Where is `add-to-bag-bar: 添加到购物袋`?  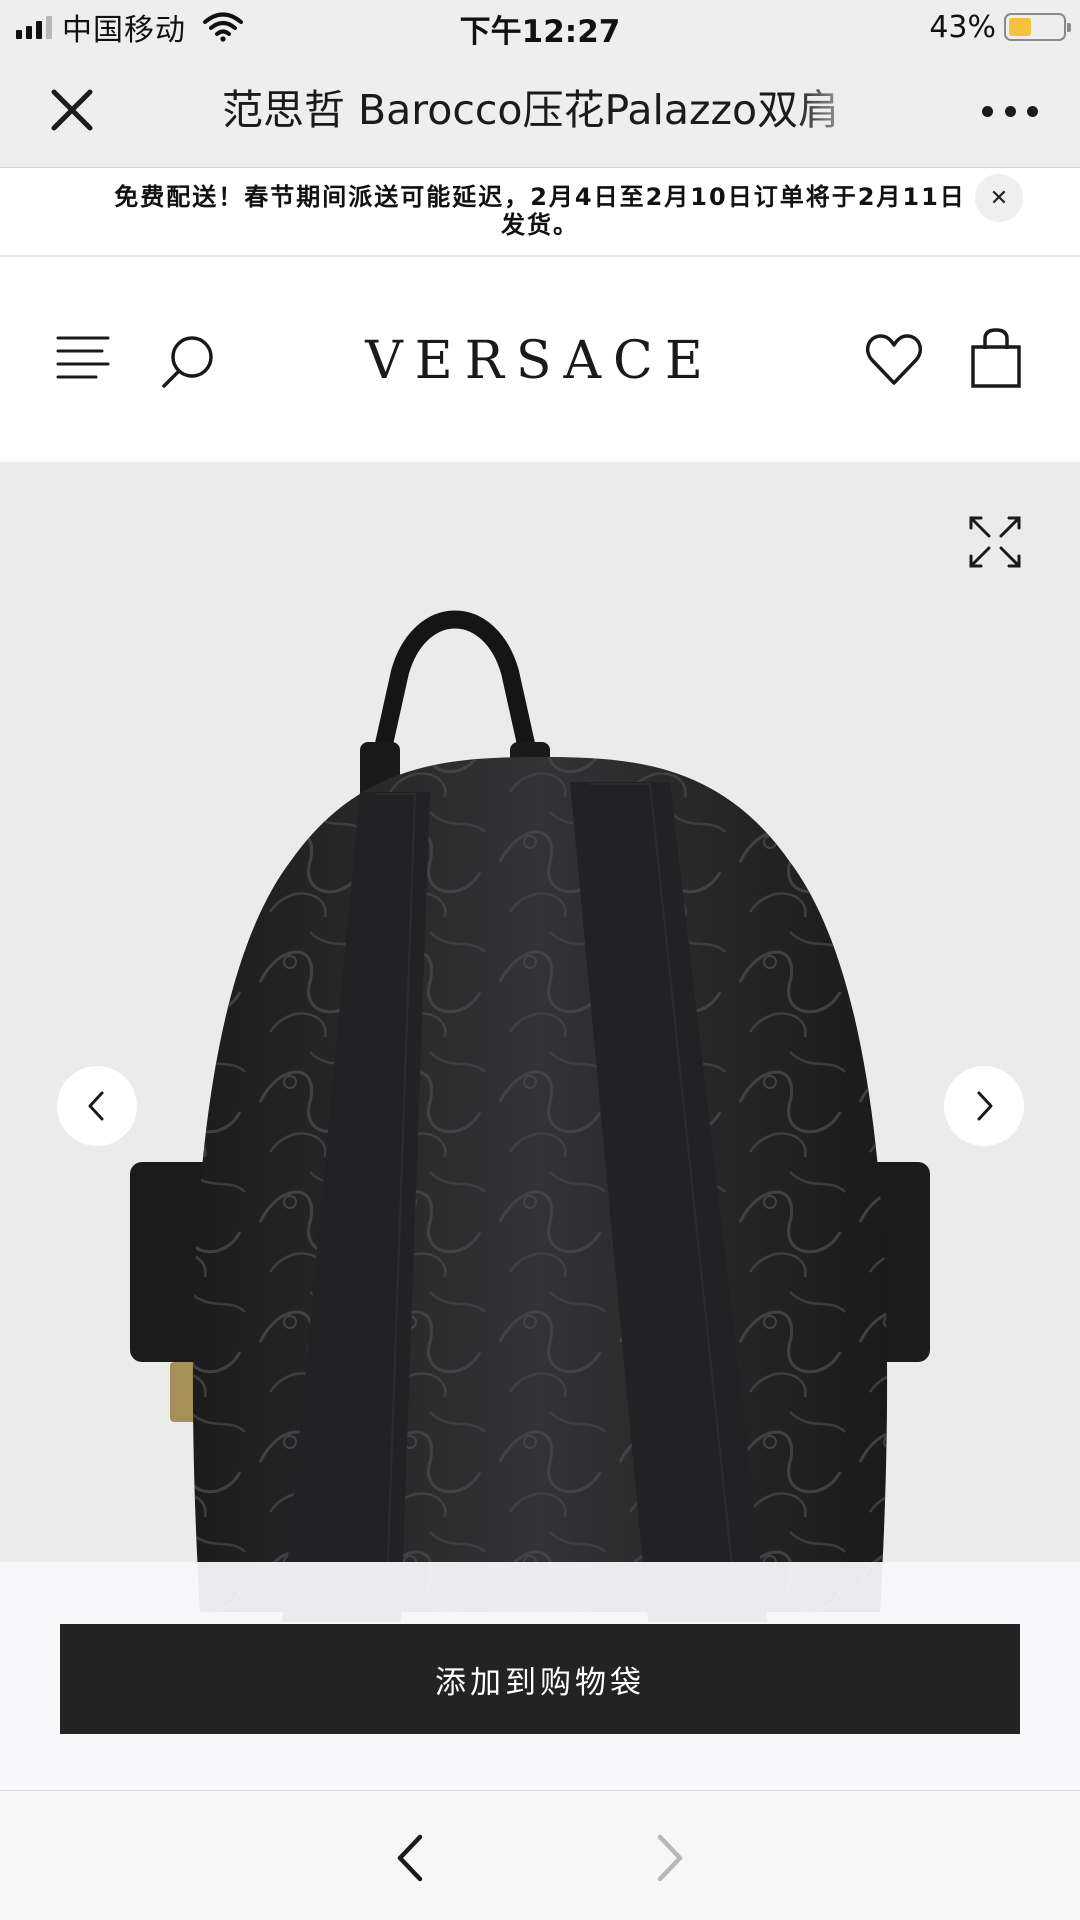
add-to-bag-bar: 添加到购物袋 is located at coordinates (540, 1676).